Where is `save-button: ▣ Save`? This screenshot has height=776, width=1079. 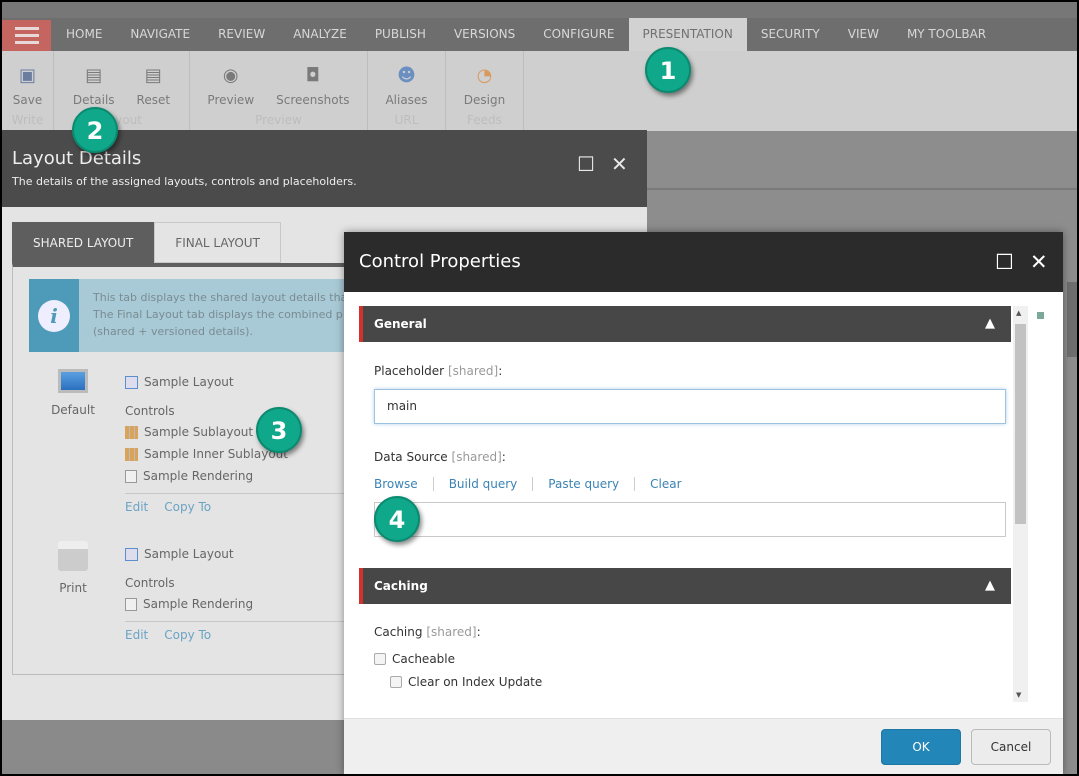 save-button: ▣ Save is located at coordinates (27, 79).